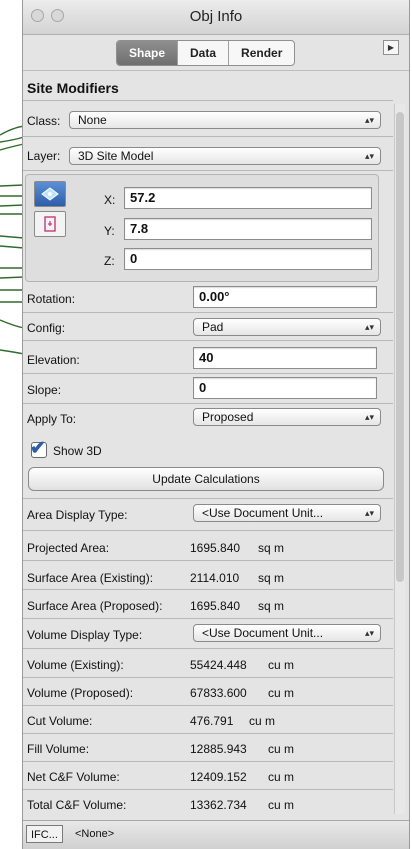  Describe the element at coordinates (110, 200) in the screenshot. I see `x-label: X:` at that location.